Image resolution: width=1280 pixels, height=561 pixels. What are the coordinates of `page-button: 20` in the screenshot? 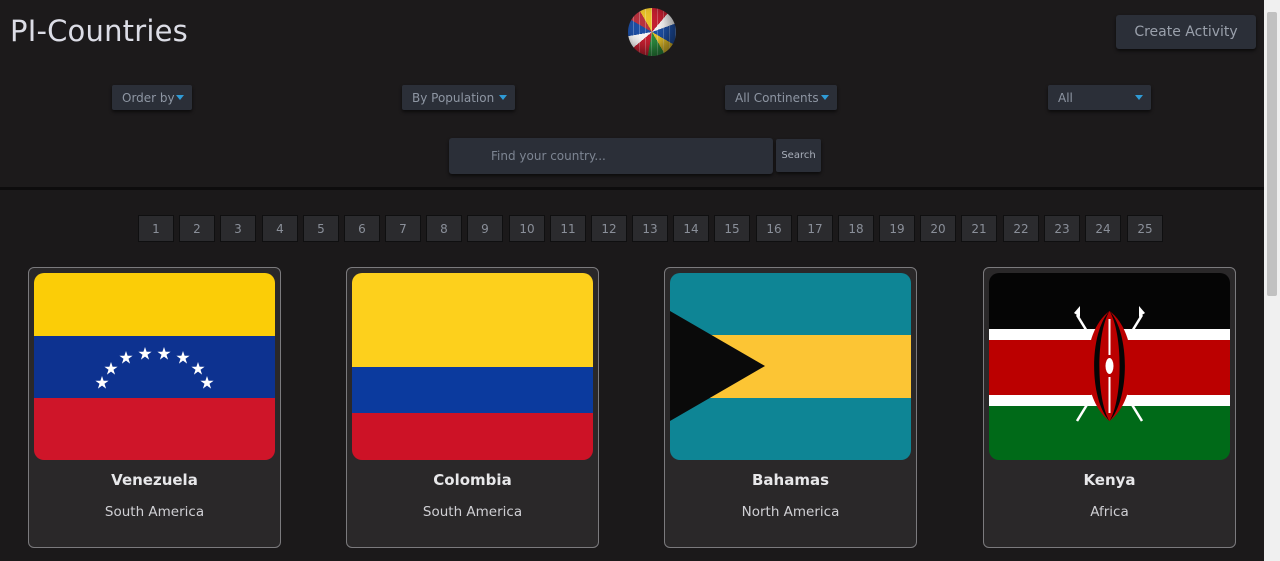 It's located at (938, 228).